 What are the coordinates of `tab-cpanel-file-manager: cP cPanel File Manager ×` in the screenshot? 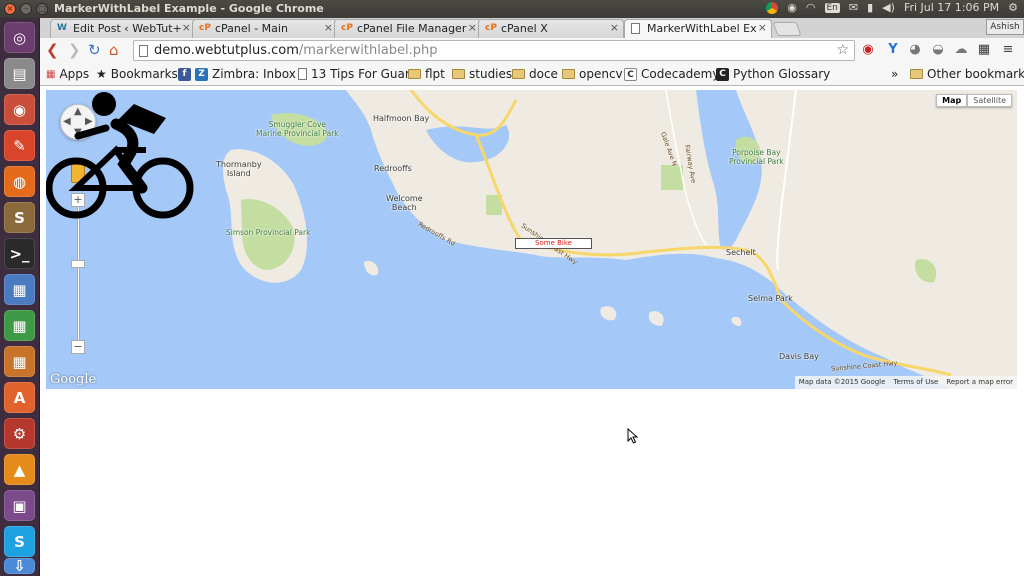 It's located at (408, 28).